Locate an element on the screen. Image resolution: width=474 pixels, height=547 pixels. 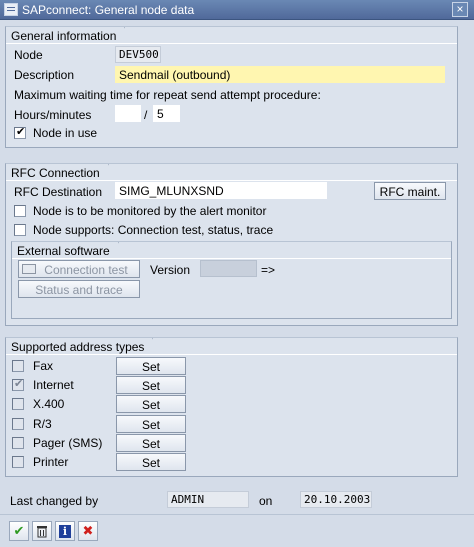
status-trace-button: Status and trace is located at coordinates (79, 289).